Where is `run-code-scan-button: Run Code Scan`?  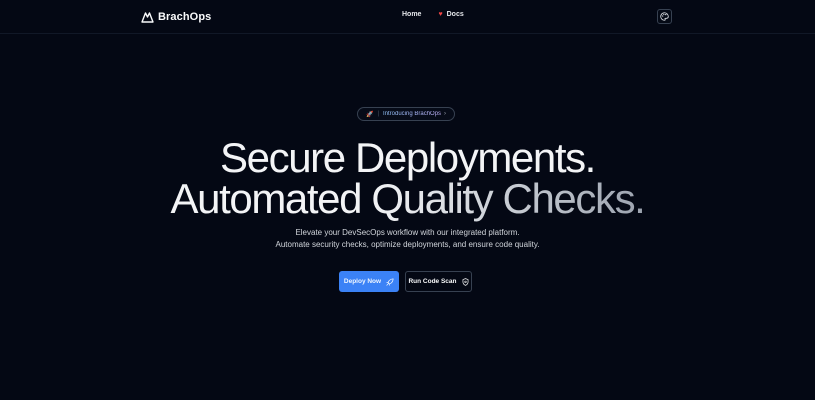 run-code-scan-button: Run Code Scan is located at coordinates (438, 281).